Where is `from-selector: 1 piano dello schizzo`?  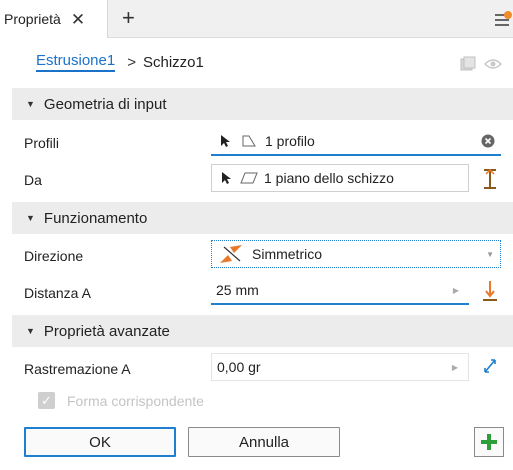 from-selector: 1 piano dello schizzo is located at coordinates (340, 178).